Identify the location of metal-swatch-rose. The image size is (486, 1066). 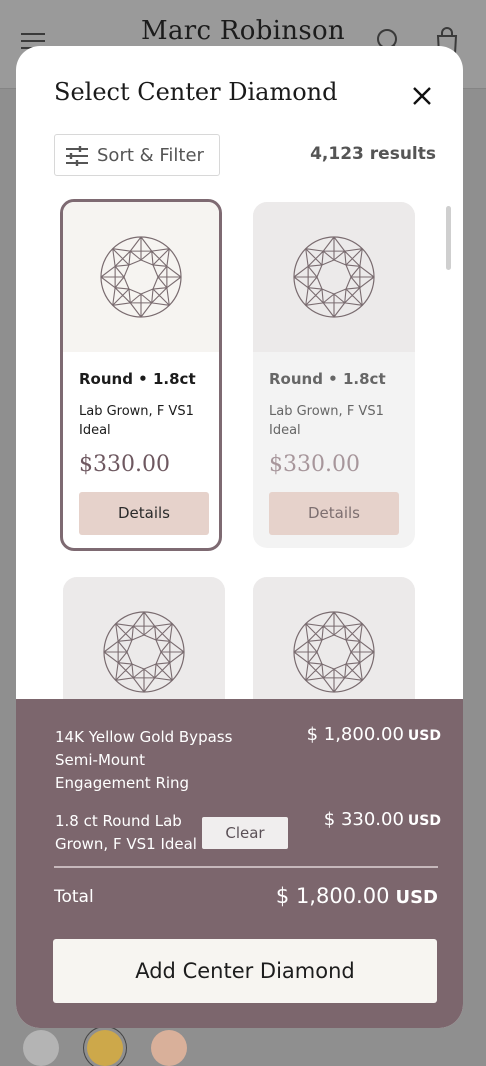
(169, 1048).